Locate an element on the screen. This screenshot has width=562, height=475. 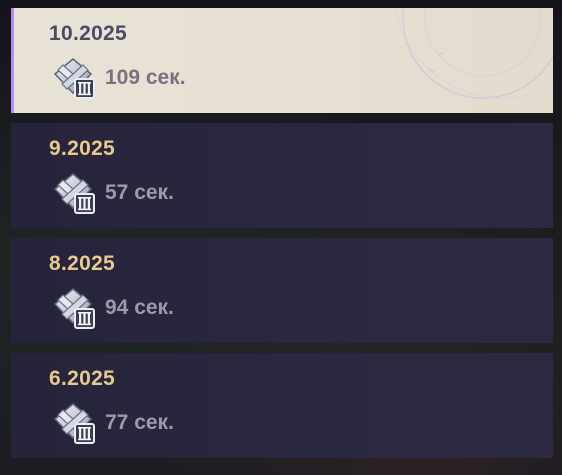
record-stat: 94 сек. is located at coordinates (112, 308).